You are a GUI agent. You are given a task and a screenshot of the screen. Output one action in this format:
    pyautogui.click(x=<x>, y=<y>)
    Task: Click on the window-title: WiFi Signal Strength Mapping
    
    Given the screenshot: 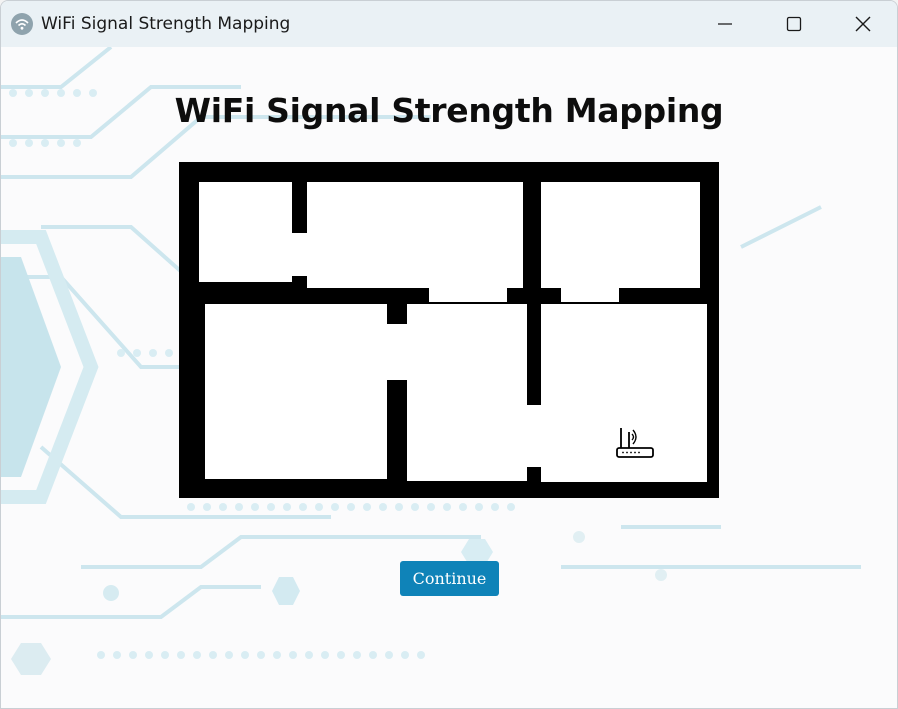 What is the action you would take?
    pyautogui.click(x=166, y=24)
    